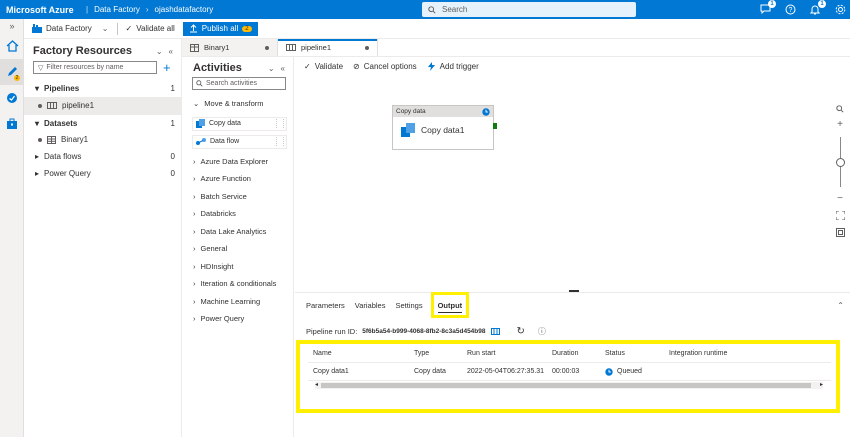 The image size is (850, 437). Describe the element at coordinates (455, 9) in the screenshot. I see `search-placeholder: Search` at that location.